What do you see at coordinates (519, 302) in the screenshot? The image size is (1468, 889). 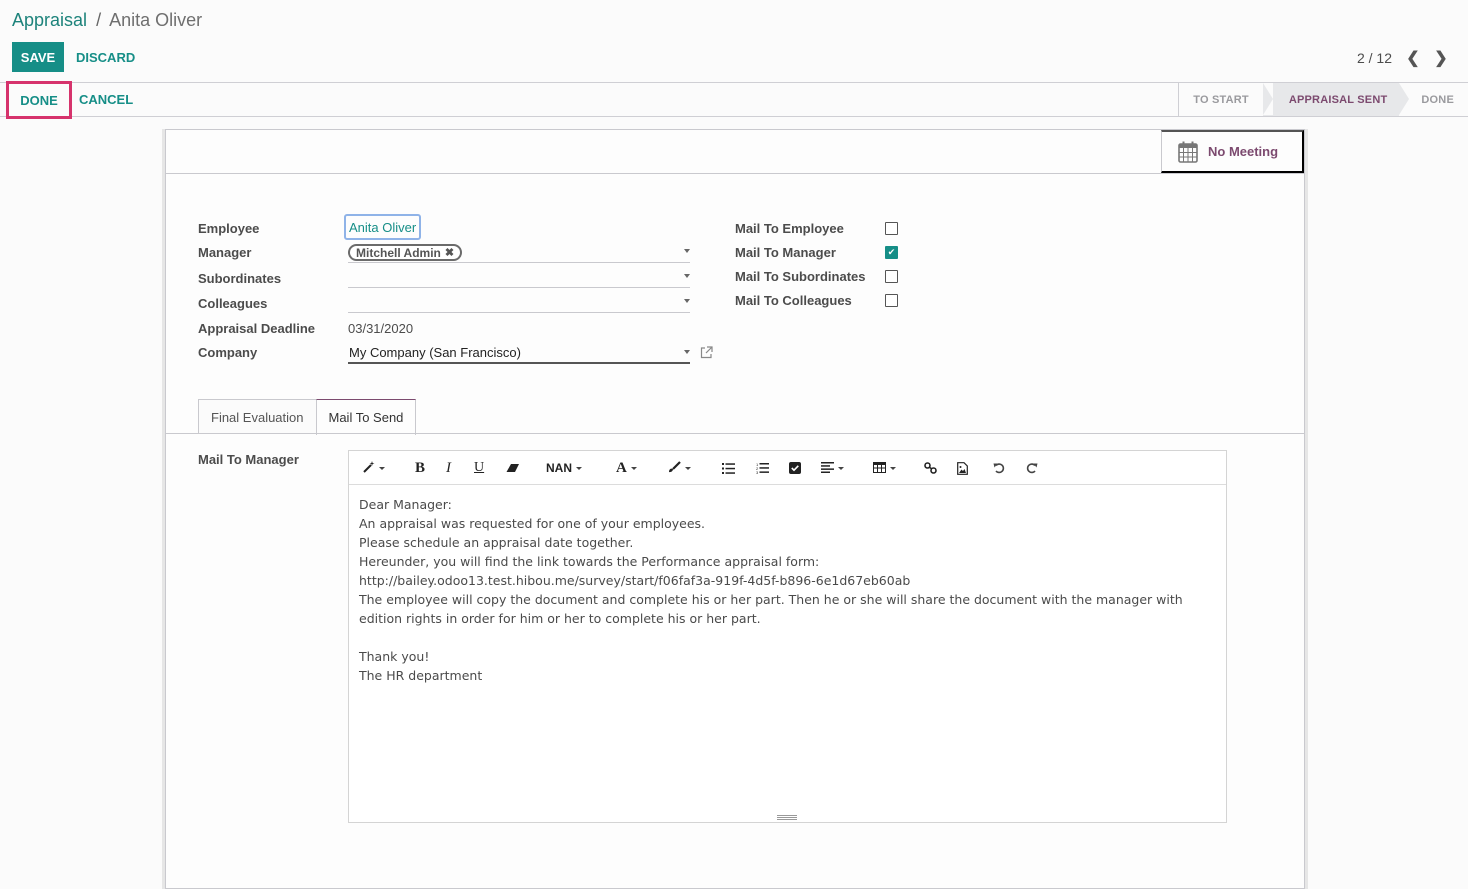 I see `colleagues-field` at bounding box center [519, 302].